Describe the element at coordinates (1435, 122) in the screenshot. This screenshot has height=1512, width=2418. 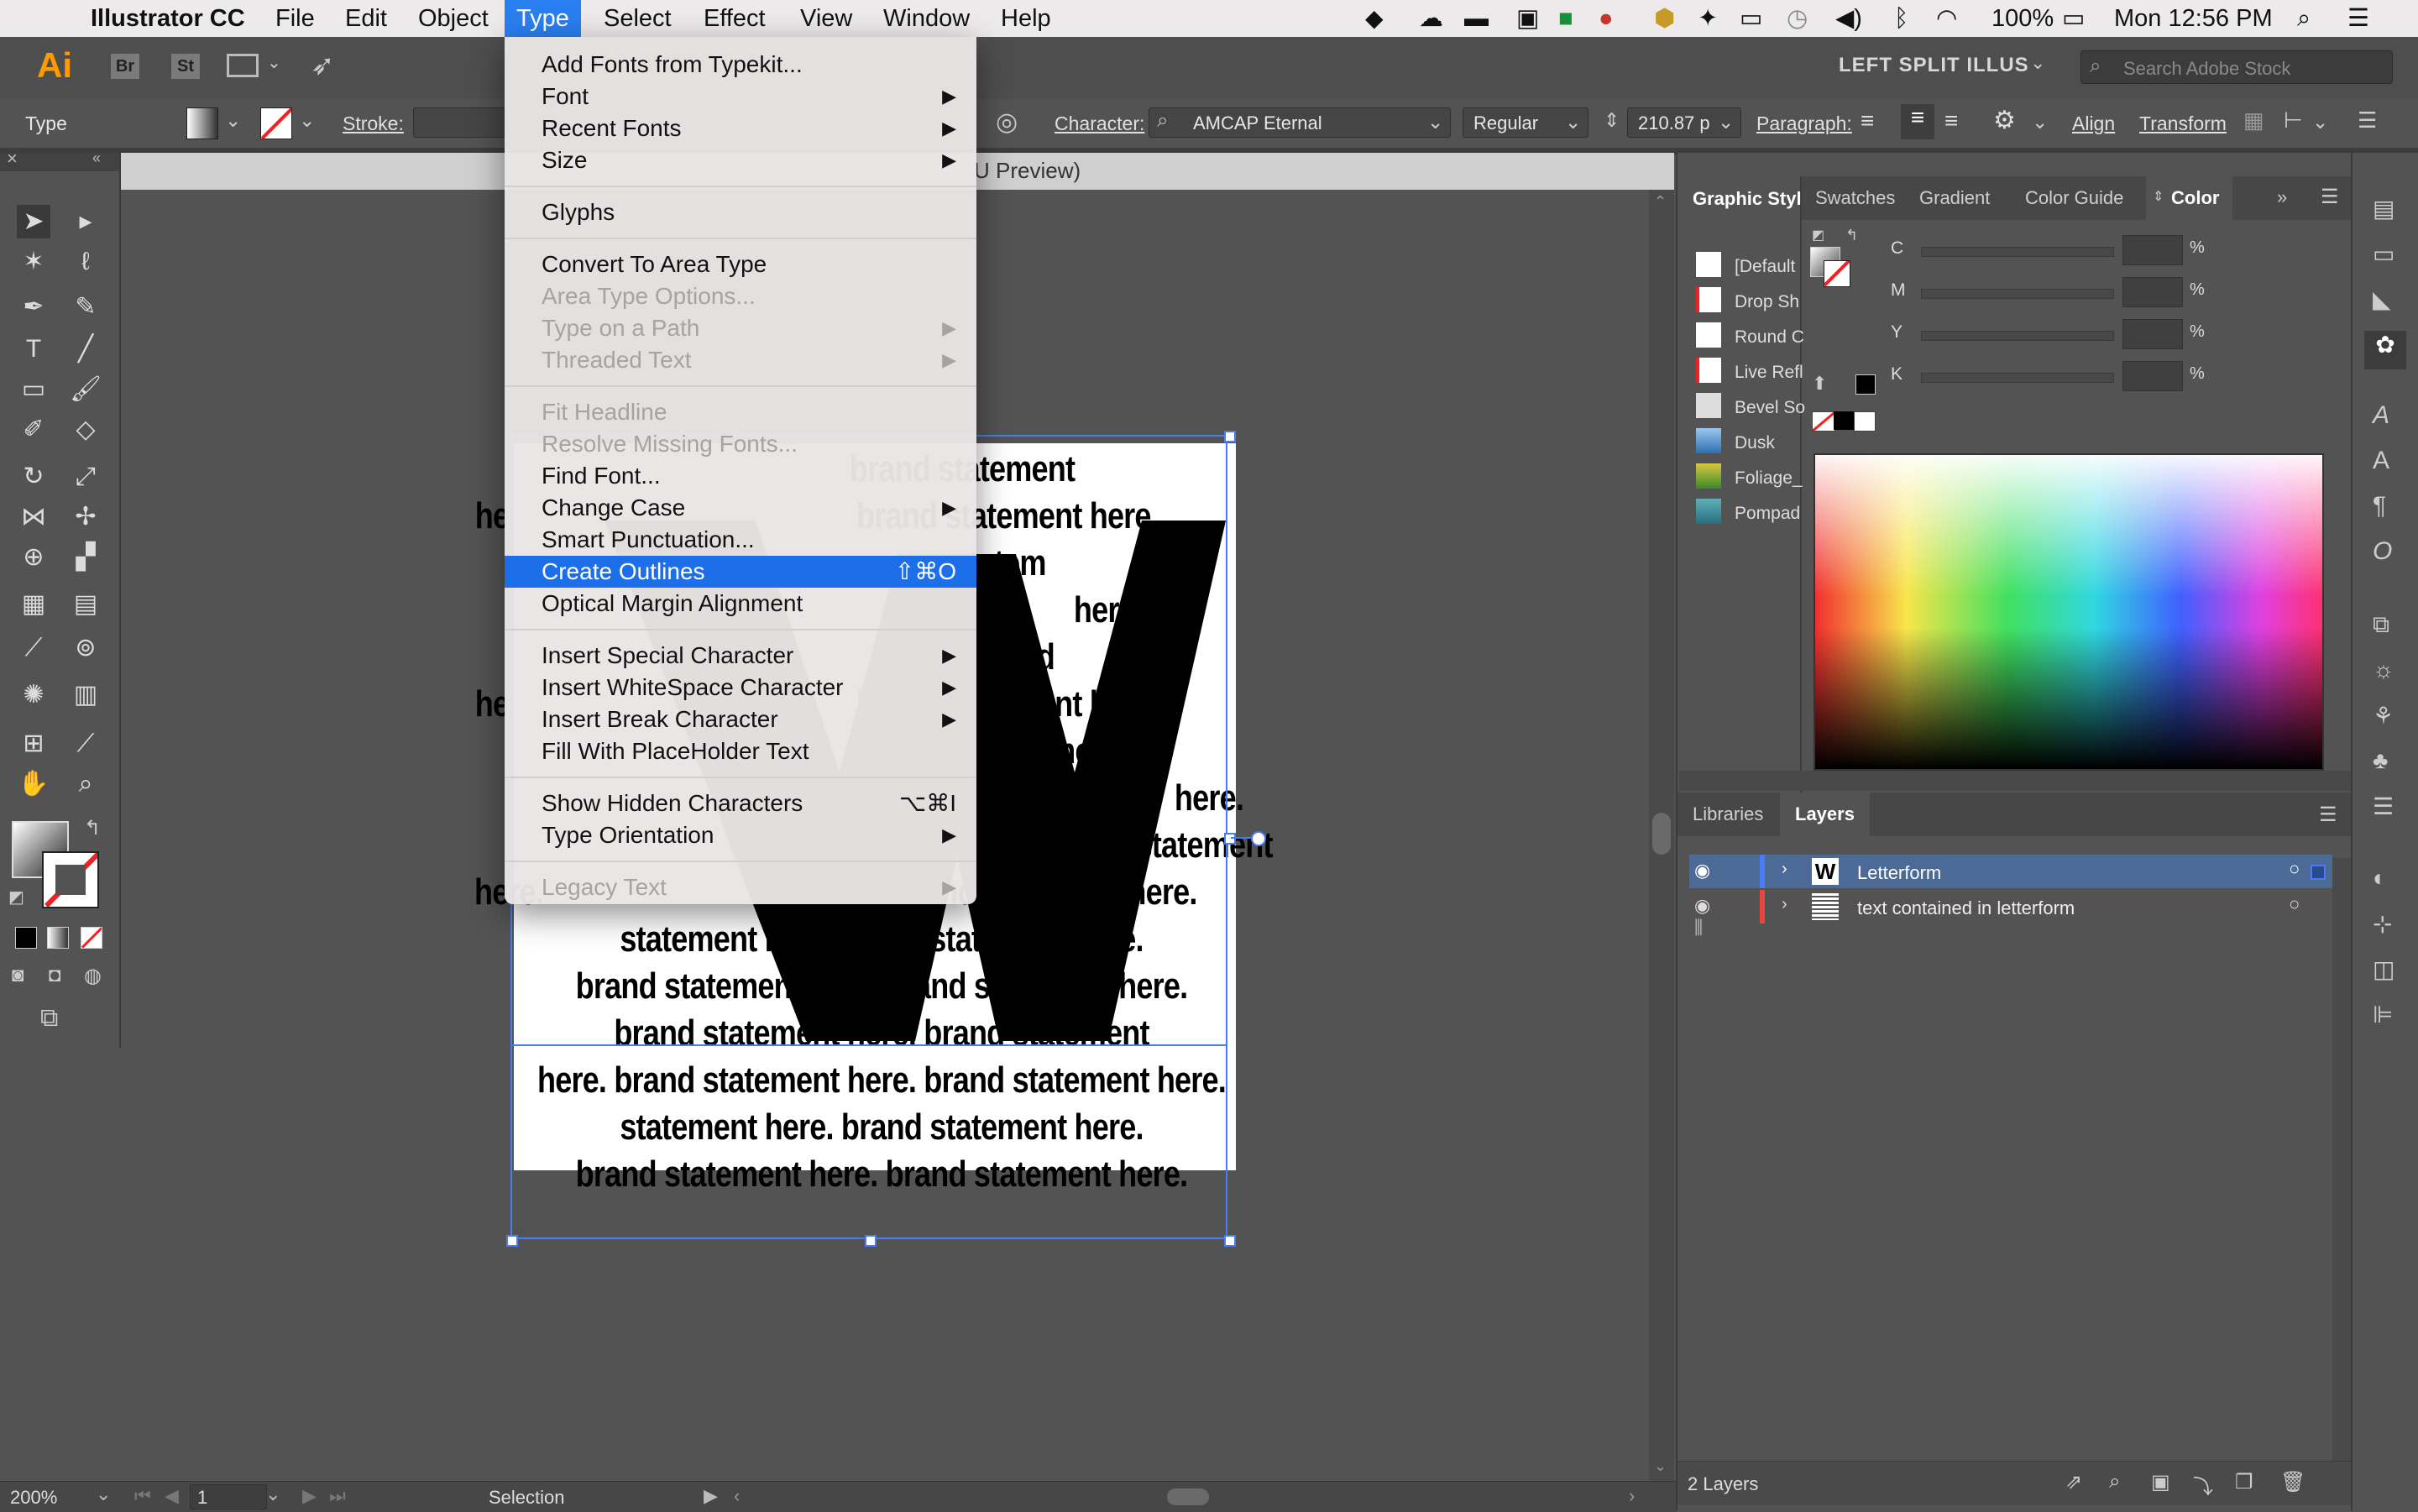
I see `font-family-chevron-icon: ⌄` at that location.